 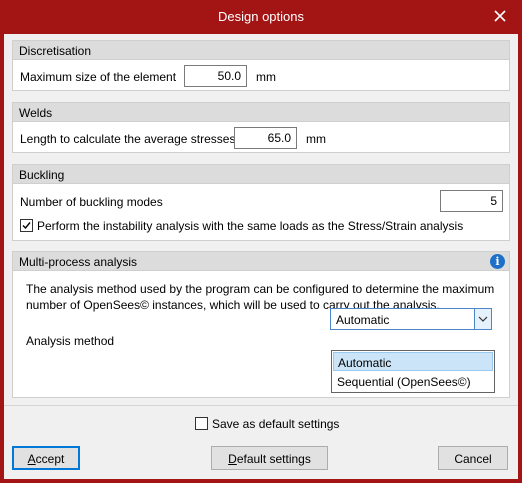 What do you see at coordinates (413, 361) in the screenshot?
I see `dropdown-option-automatic: Automatic` at bounding box center [413, 361].